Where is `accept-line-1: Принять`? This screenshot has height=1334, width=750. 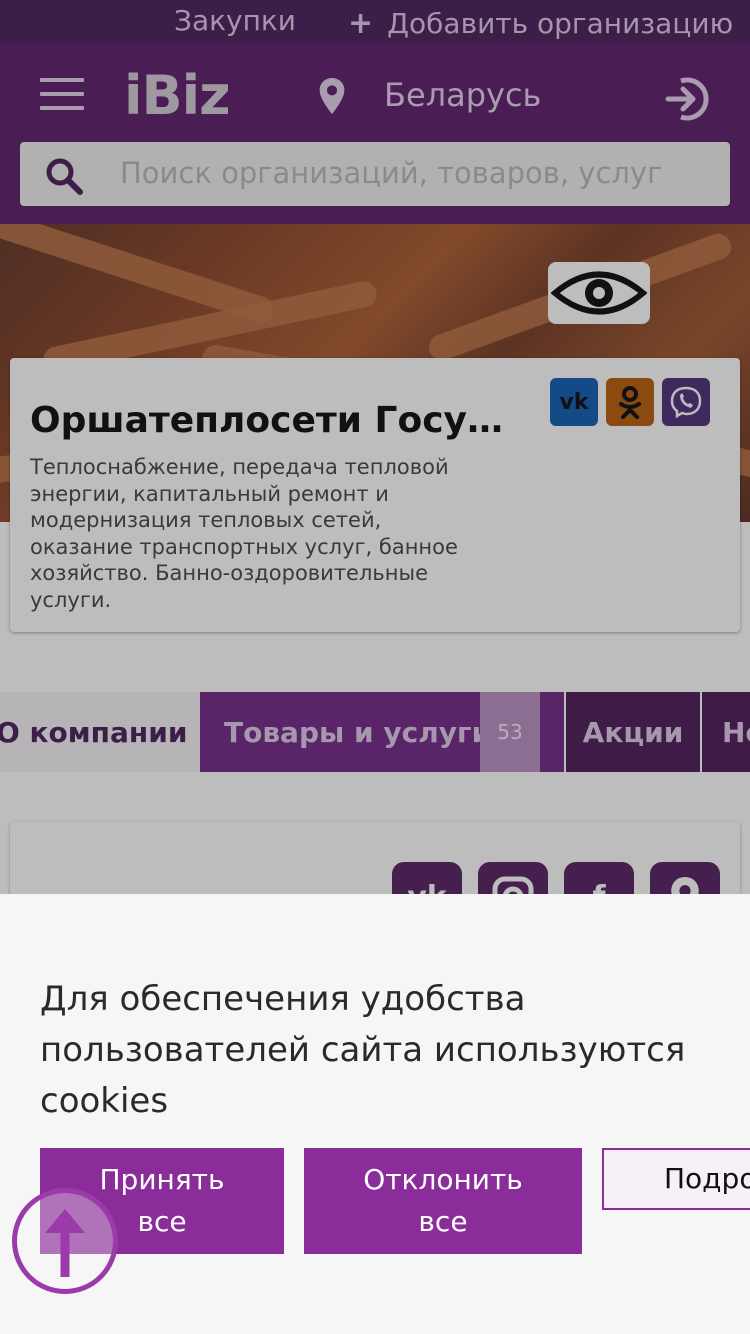 accept-line-1: Принять is located at coordinates (162, 1179).